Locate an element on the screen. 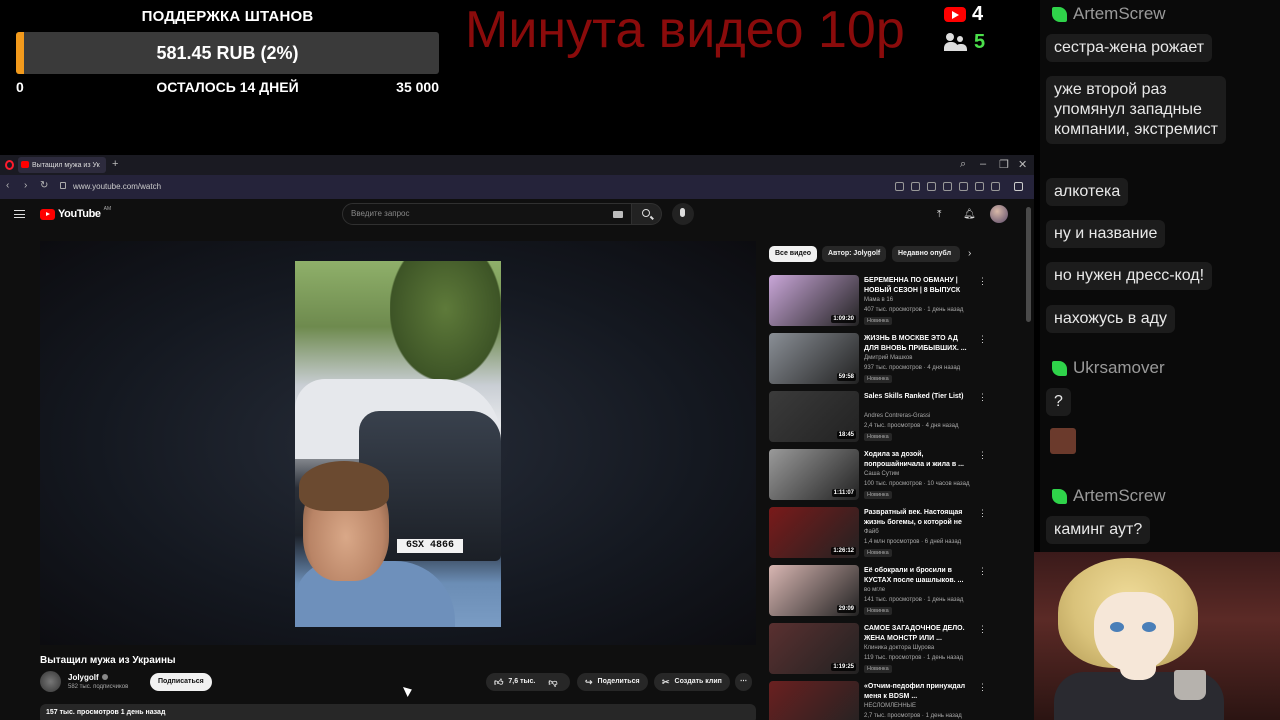  video-duration: 1:19:25 is located at coordinates (843, 667).